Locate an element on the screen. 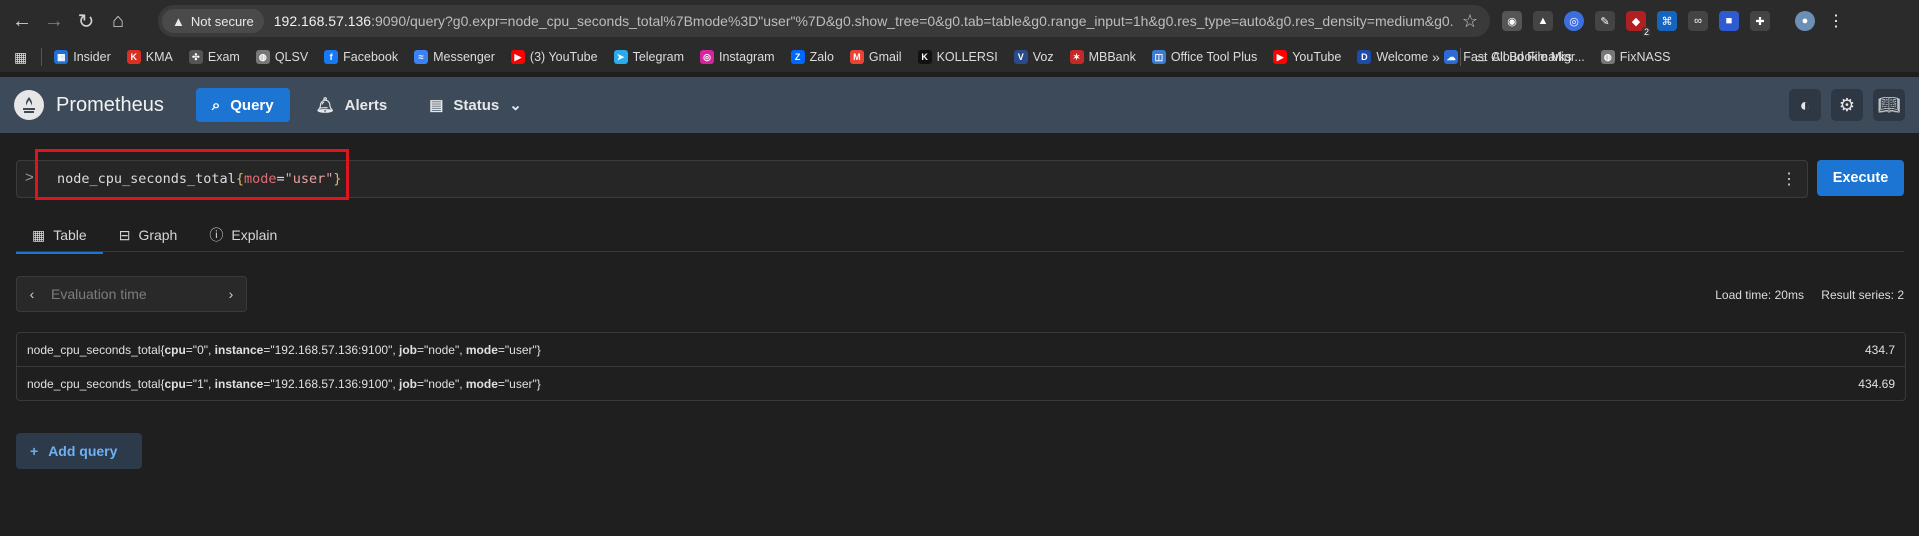  search-icon: ⌕ is located at coordinates (216, 105).